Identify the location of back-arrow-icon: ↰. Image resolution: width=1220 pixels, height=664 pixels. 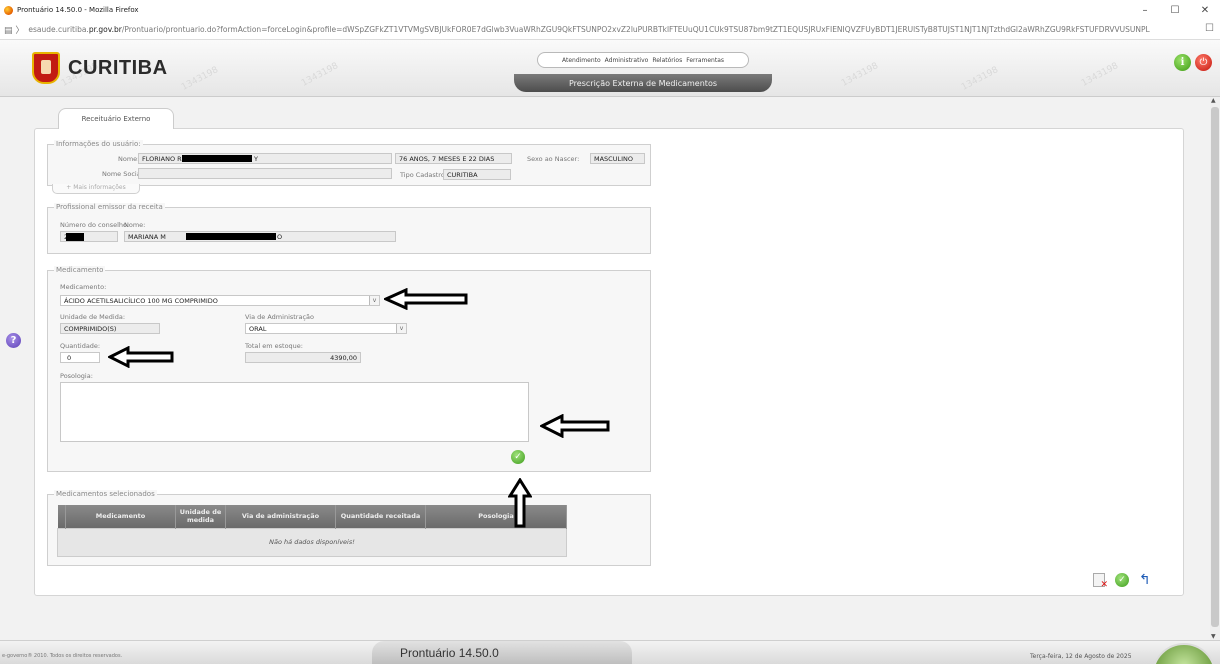
(1145, 580).